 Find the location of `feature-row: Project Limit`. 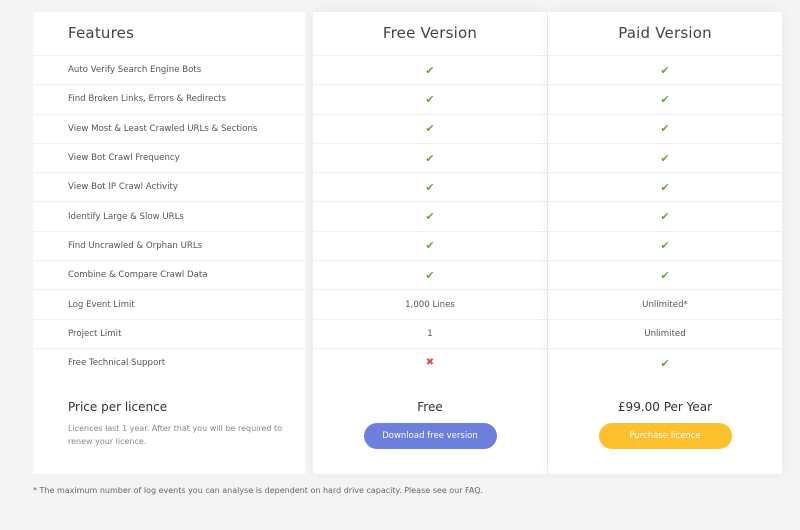

feature-row: Project Limit is located at coordinates (169, 333).